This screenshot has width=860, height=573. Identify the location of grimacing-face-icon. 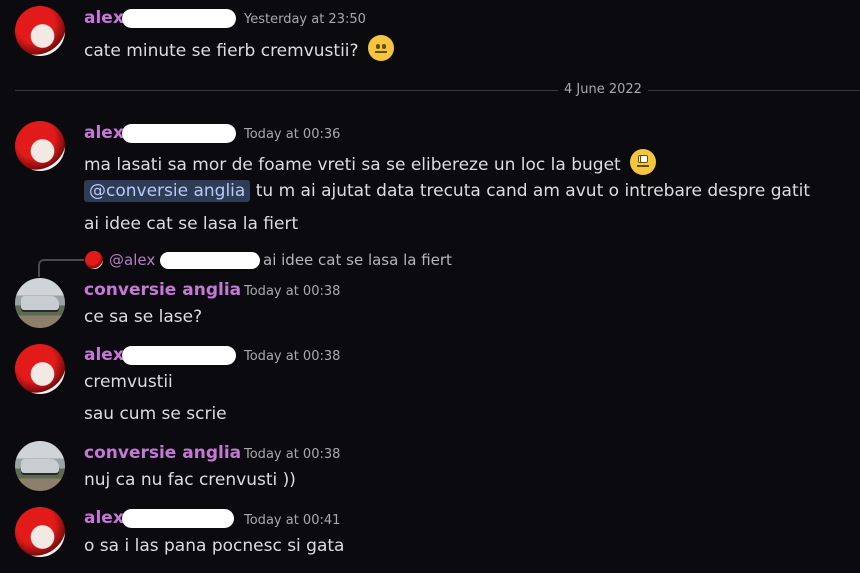
(380, 48).